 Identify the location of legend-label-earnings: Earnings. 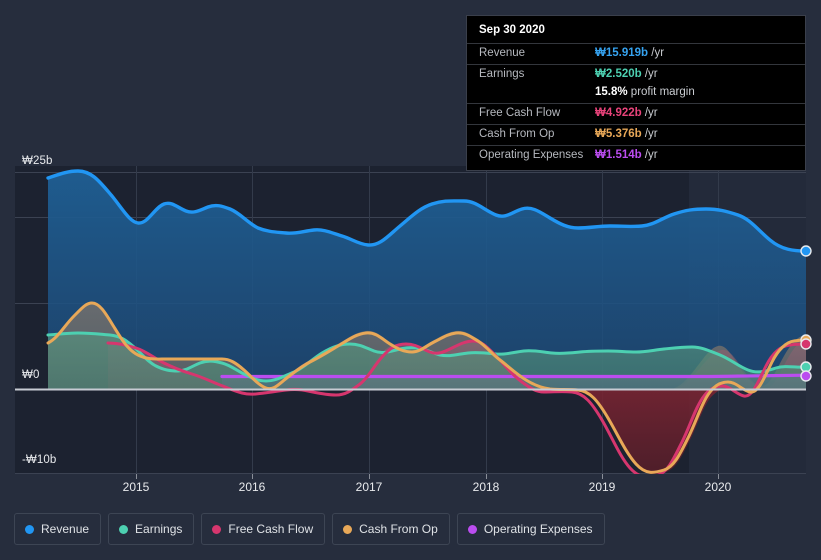
(159, 529).